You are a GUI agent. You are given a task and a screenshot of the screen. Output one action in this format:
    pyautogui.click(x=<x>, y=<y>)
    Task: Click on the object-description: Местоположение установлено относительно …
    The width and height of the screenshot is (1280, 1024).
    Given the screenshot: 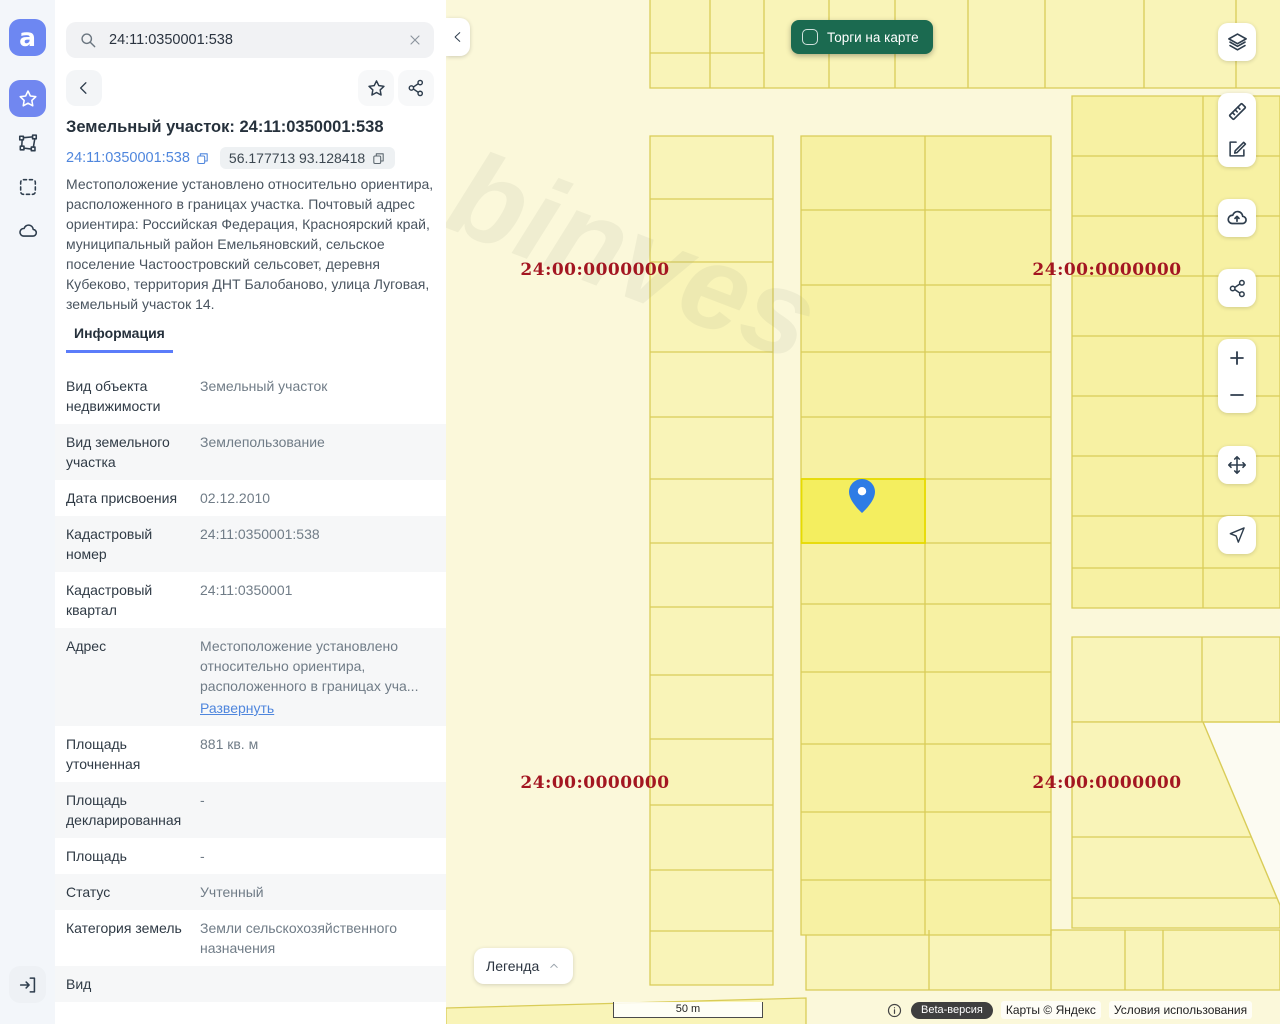 What is the action you would take?
    pyautogui.click(x=250, y=244)
    